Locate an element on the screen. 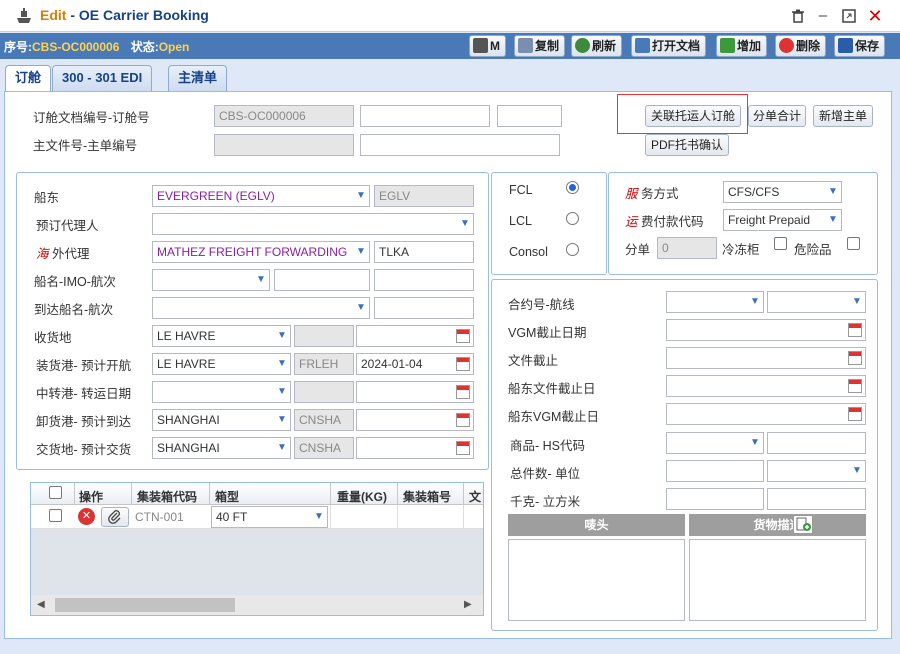 The height and width of the screenshot is (654, 900). pod-select: SHANGHAI ▼ is located at coordinates (221, 420).